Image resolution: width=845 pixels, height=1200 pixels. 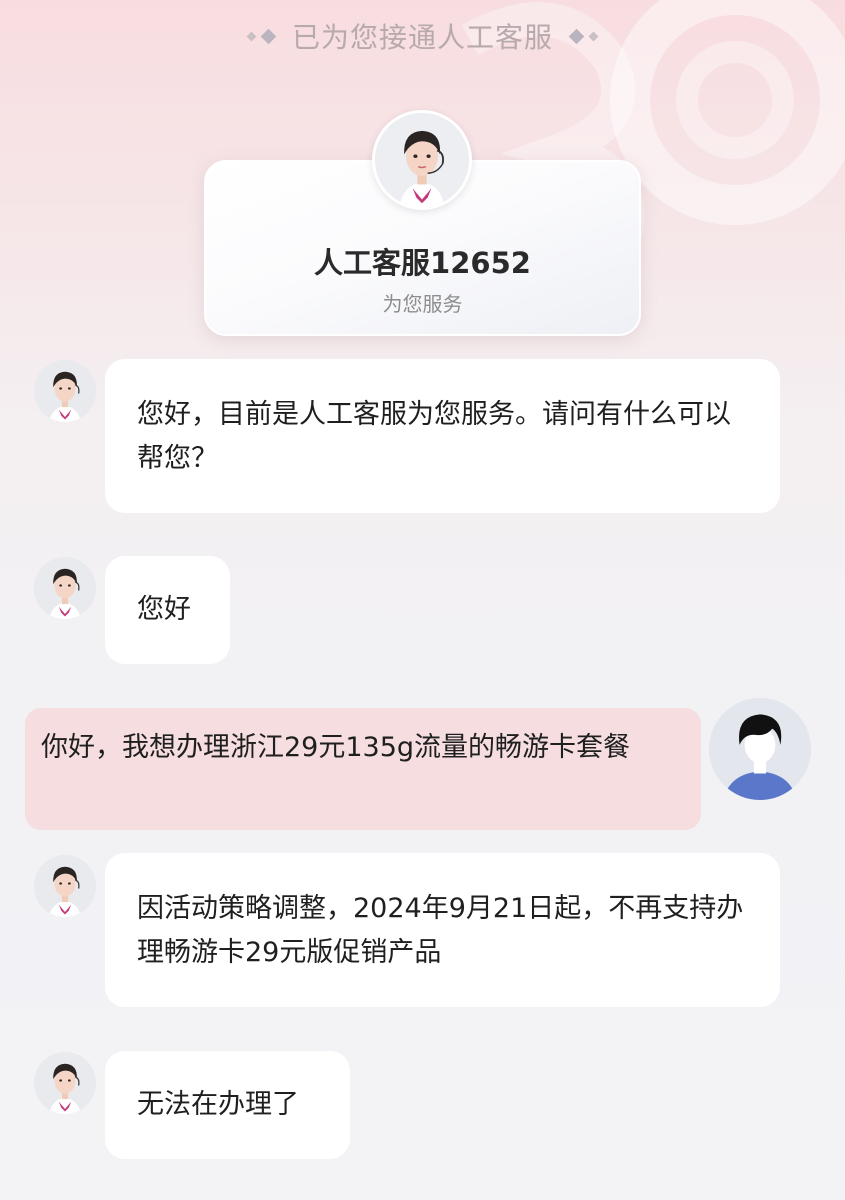 I want to click on user-avatar, so click(x=760, y=749).